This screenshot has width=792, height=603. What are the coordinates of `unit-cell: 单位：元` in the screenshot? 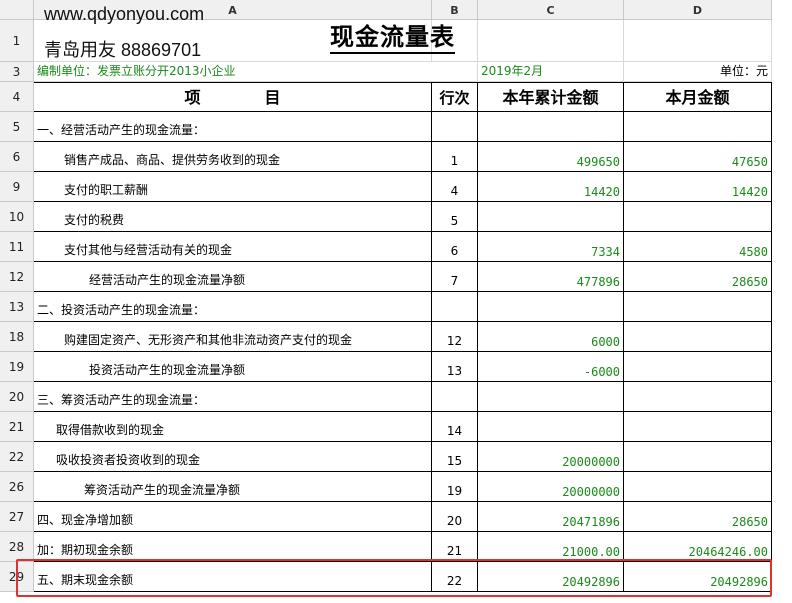 It's located at (698, 72).